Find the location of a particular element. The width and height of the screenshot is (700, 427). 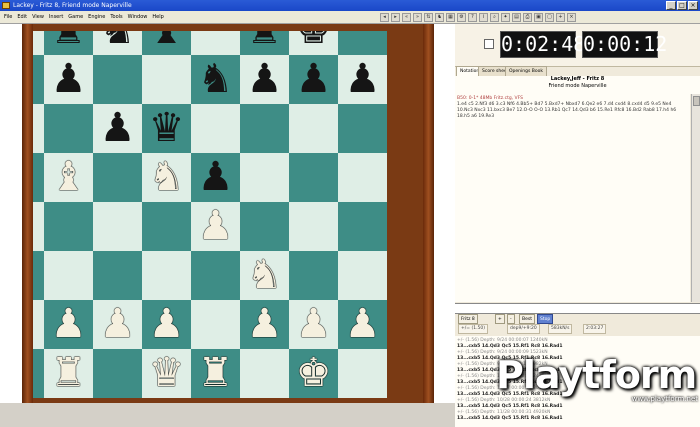

black-queen-icon: ♛ is located at coordinates (167, 128).